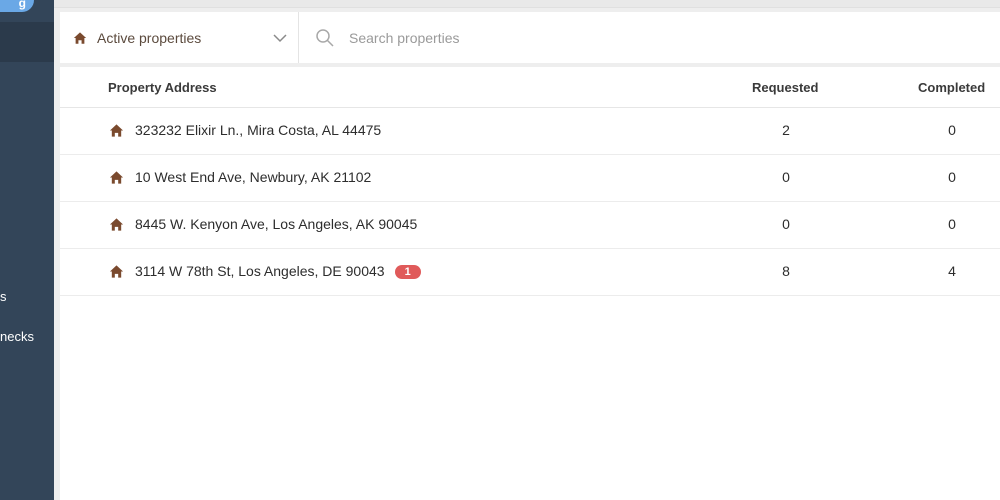 The width and height of the screenshot is (1000, 500). What do you see at coordinates (17, 6) in the screenshot?
I see `sidebar-top-button: g` at bounding box center [17, 6].